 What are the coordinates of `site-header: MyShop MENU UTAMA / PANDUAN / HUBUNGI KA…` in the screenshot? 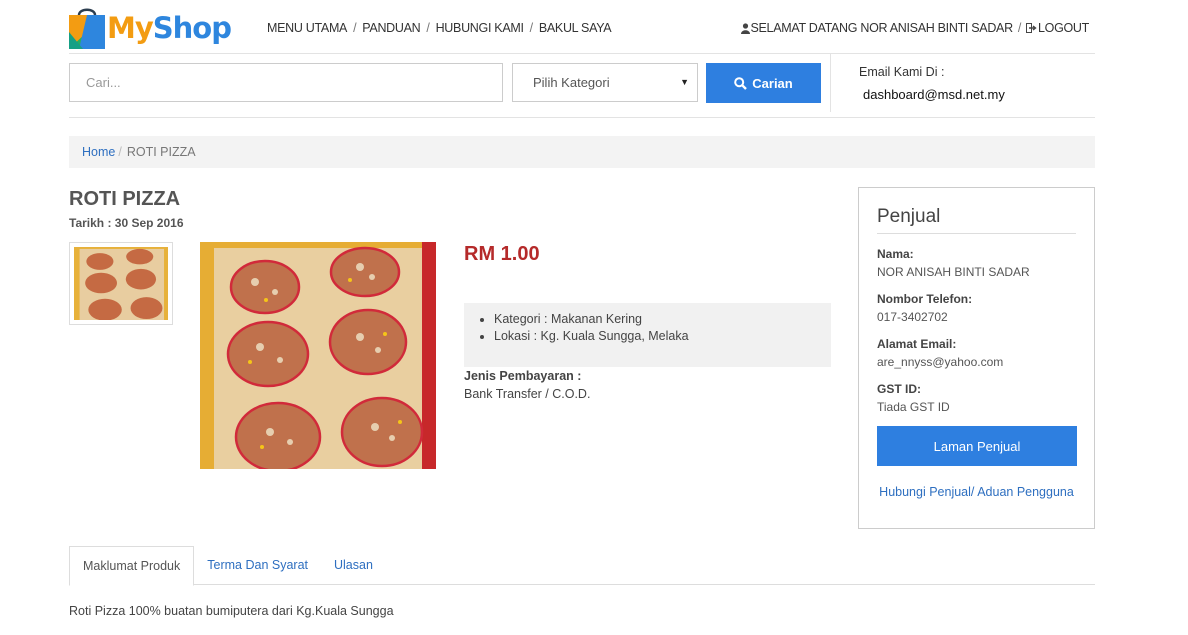 It's located at (582, 27).